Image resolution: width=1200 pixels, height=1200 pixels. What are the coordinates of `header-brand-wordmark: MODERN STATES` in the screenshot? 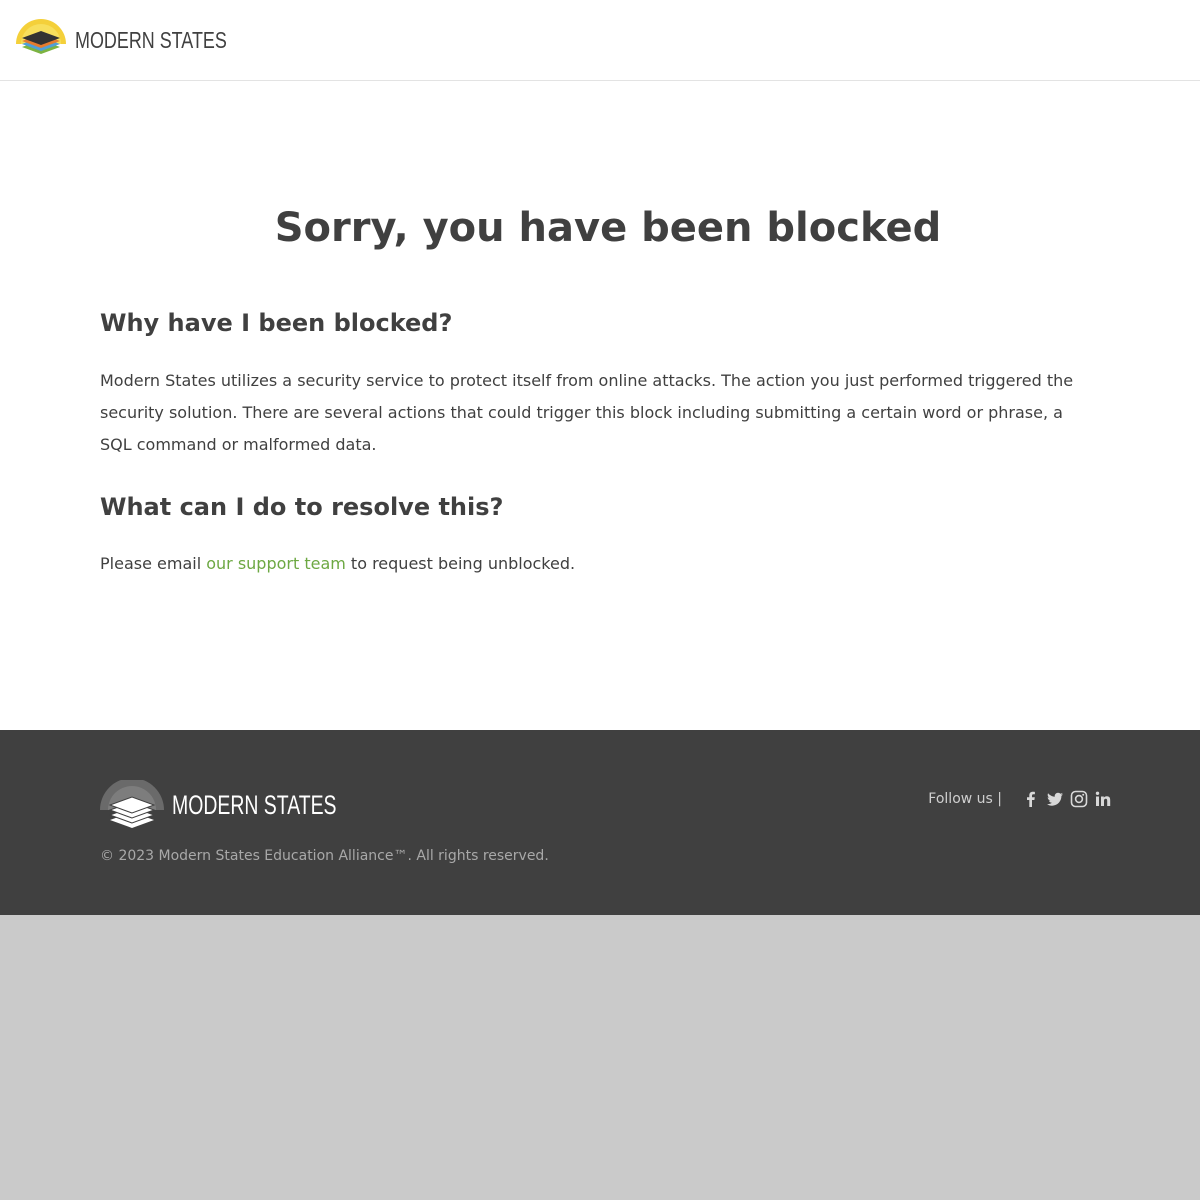 It's located at (151, 39).